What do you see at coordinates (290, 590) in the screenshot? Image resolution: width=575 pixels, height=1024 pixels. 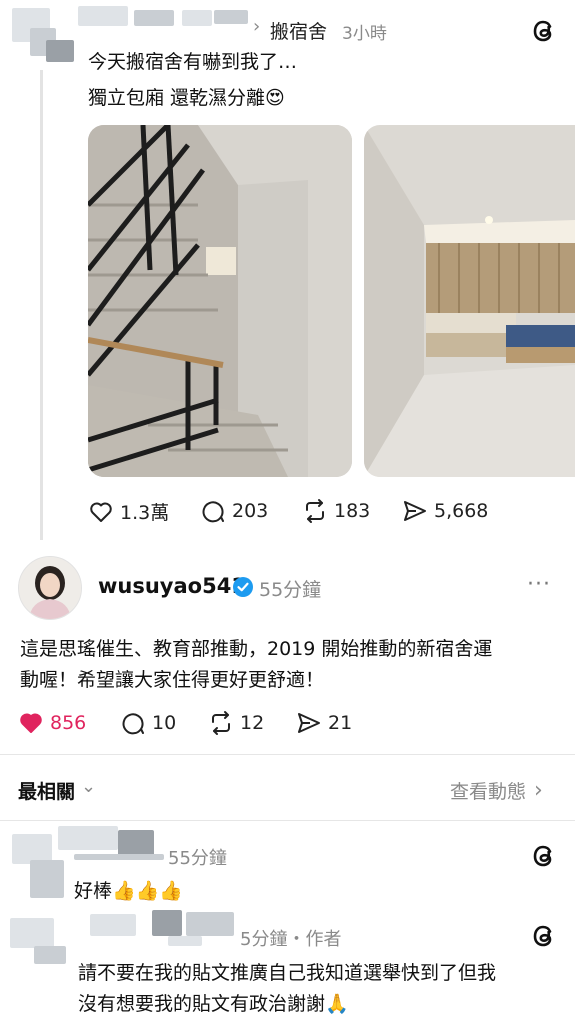 I see `reply-time: 55分鐘` at bounding box center [290, 590].